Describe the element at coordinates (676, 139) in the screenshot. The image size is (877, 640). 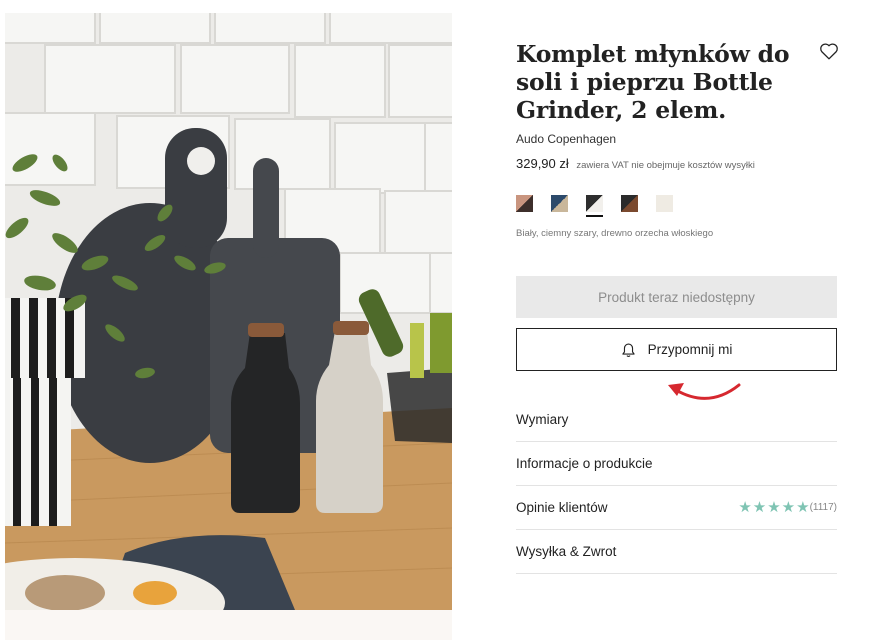
I see `brand-link: Audo Copenhagen` at that location.